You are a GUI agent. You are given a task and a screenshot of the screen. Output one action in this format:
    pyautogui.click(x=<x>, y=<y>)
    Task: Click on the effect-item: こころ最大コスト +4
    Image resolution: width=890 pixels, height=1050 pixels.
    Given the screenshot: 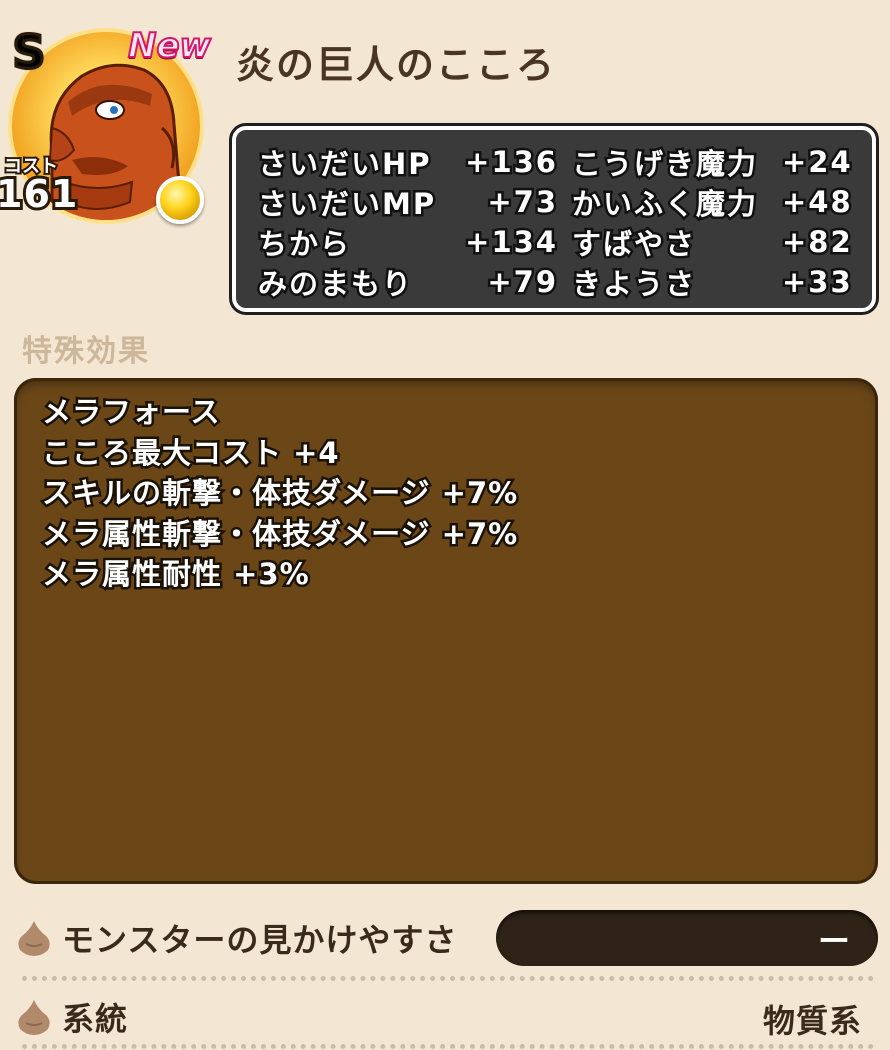 What is the action you would take?
    pyautogui.click(x=191, y=452)
    